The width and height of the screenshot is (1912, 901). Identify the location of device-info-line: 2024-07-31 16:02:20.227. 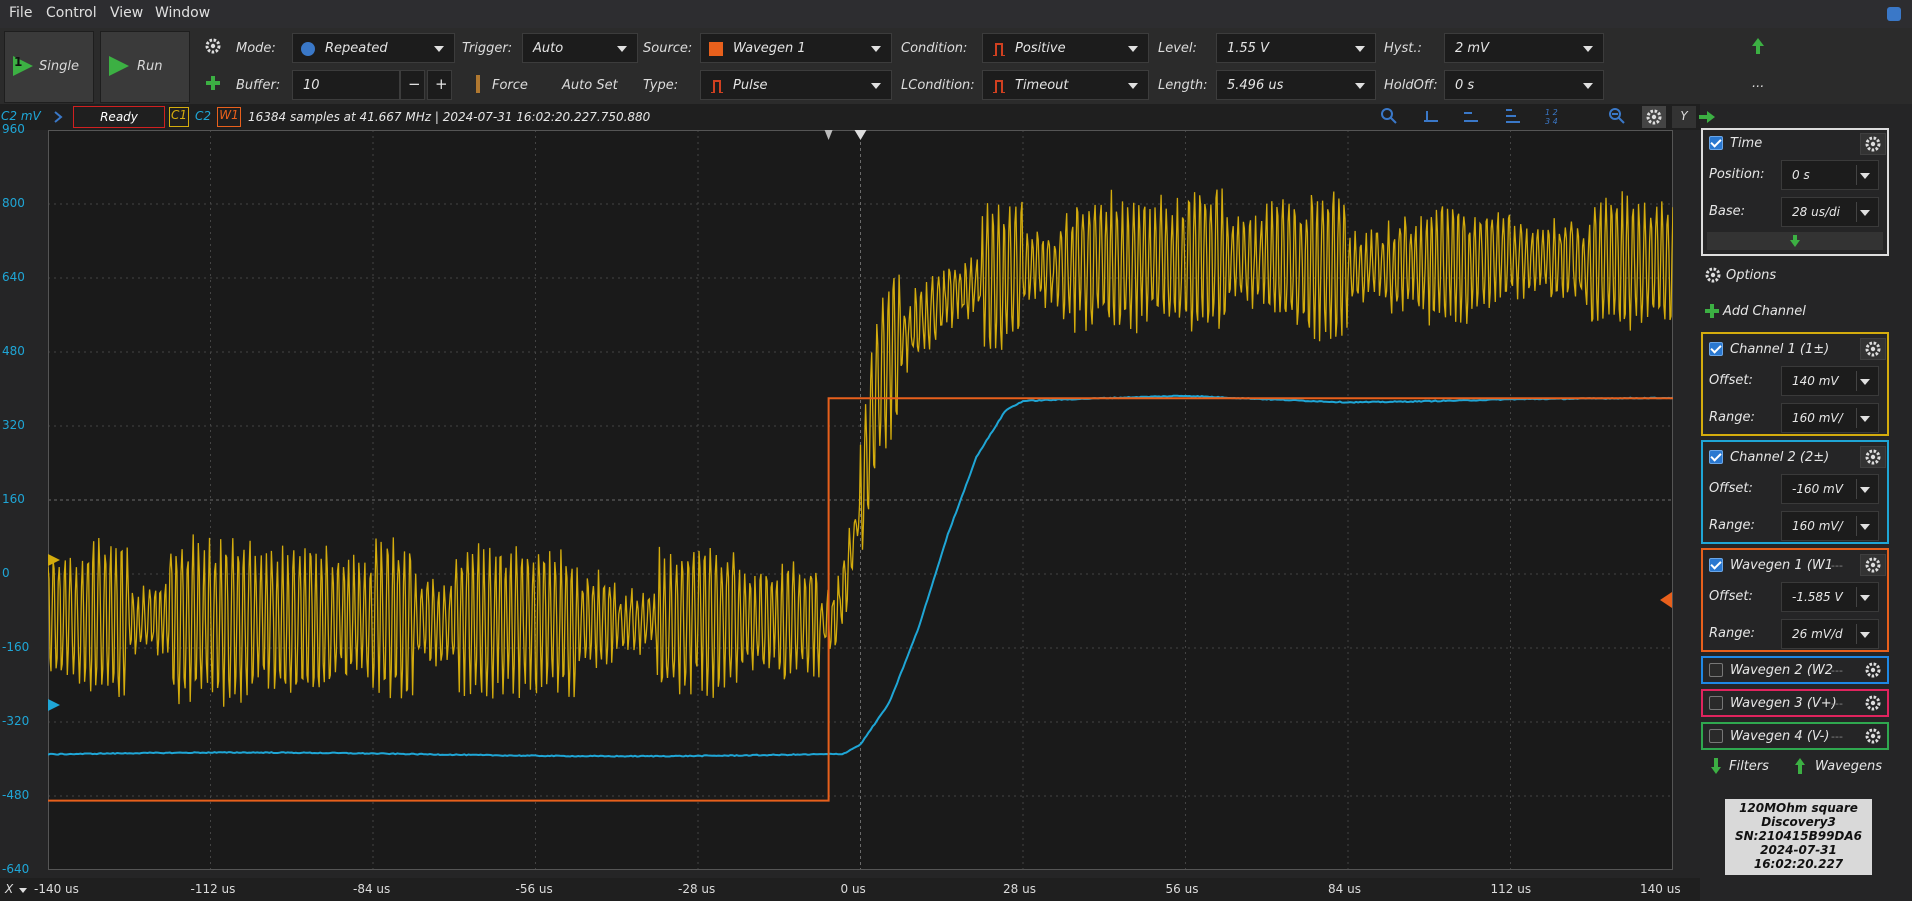
(1798, 857).